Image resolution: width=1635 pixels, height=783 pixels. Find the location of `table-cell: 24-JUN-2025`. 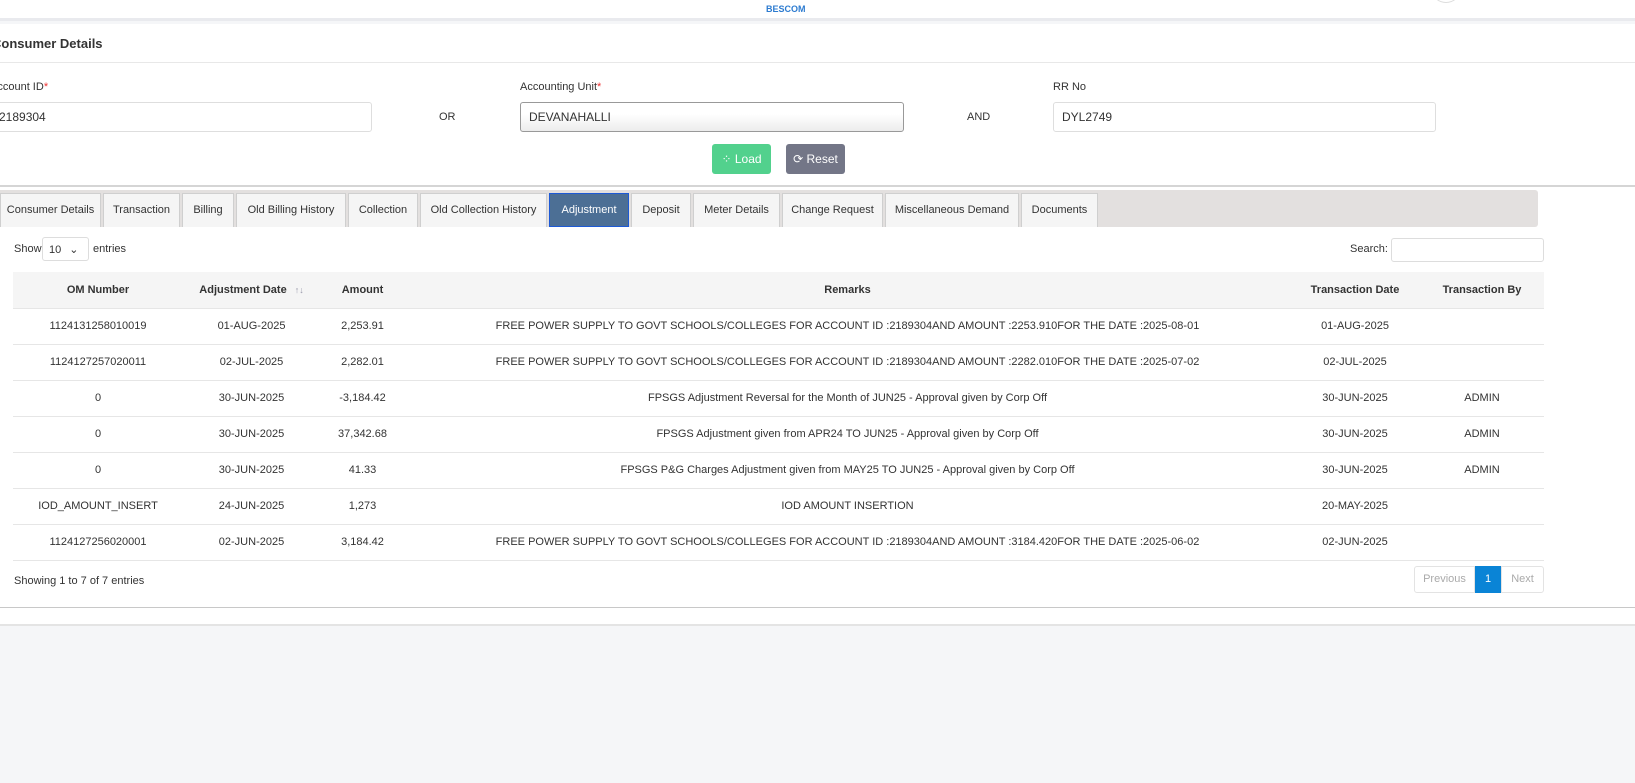

table-cell: 24-JUN-2025 is located at coordinates (251, 505).